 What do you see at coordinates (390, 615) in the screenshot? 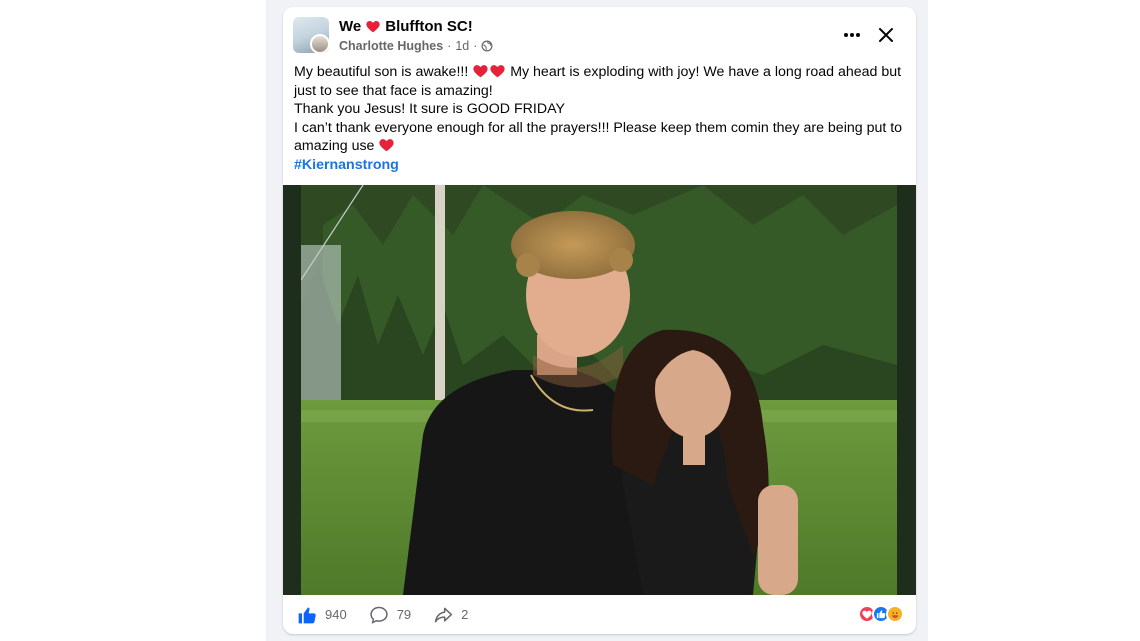
I see `comment-button: 79` at bounding box center [390, 615].